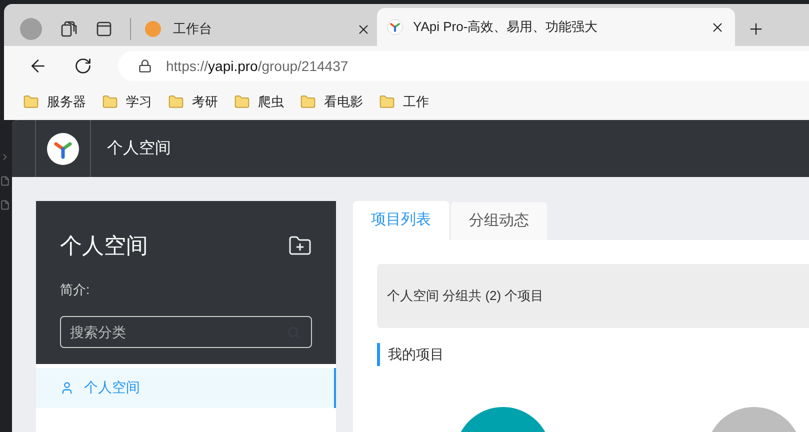 This screenshot has height=432, width=809. I want to click on bookmark-item: 学习, so click(127, 102).